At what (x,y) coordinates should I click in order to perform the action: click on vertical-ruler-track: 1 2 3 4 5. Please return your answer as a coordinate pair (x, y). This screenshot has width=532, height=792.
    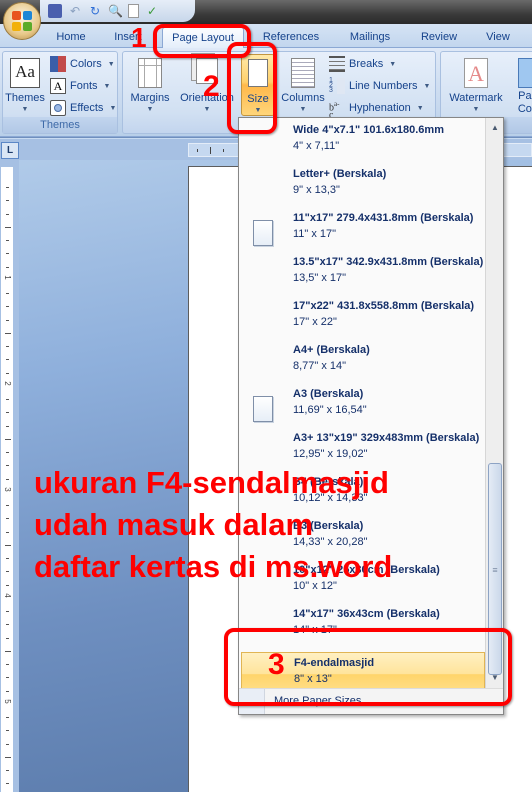
    Looking at the image, I should click on (7, 479).